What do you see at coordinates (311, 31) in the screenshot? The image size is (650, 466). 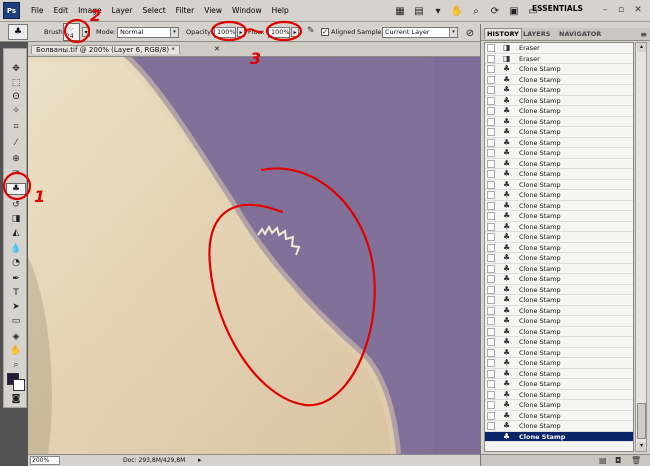 I see `airbrush-icon: ✎` at bounding box center [311, 31].